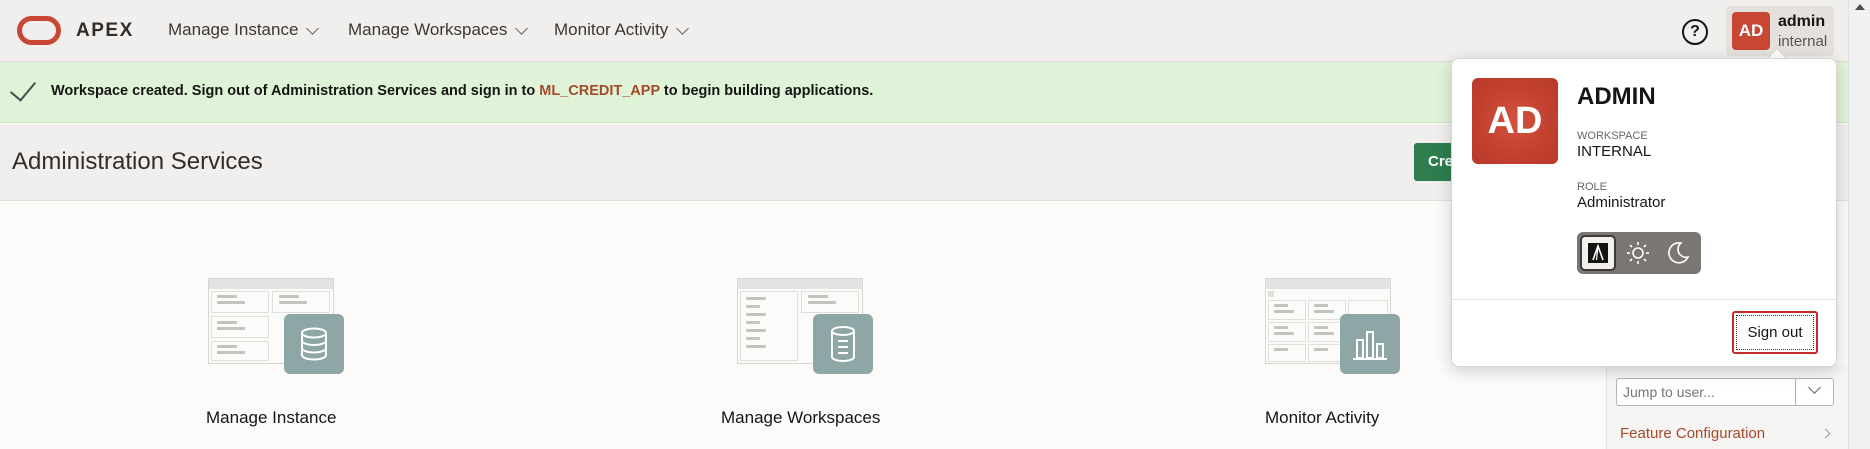 This screenshot has width=1870, height=449. Describe the element at coordinates (233, 29) in the screenshot. I see `nav-label: Manage Instance` at that location.